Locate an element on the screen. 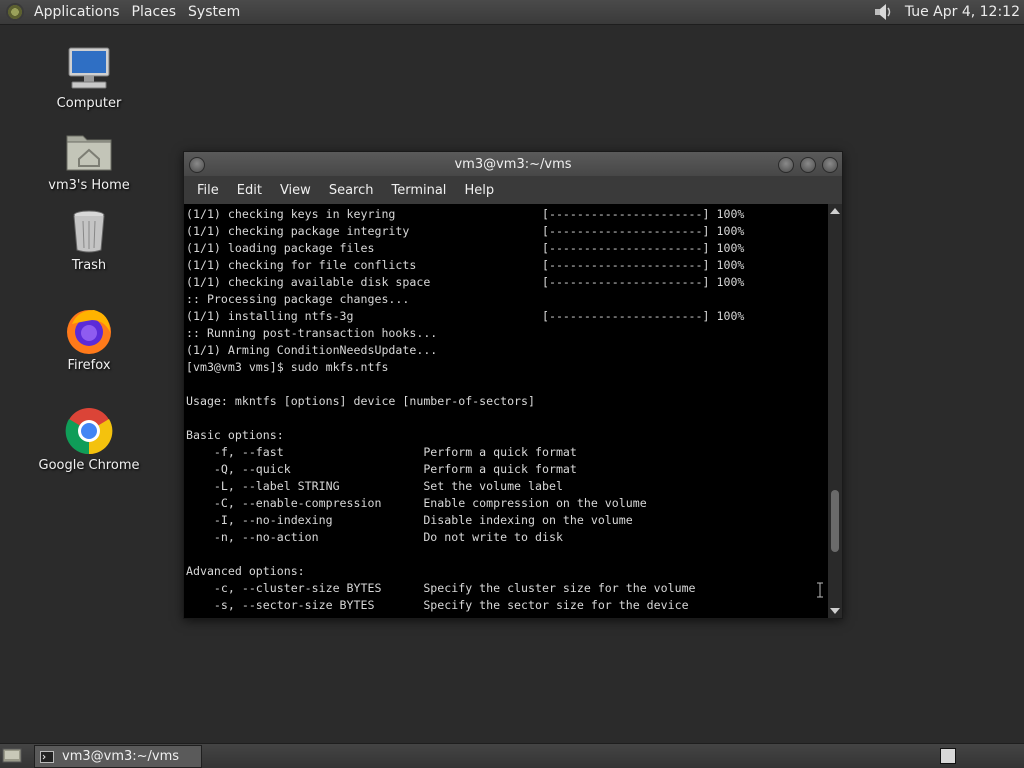 This screenshot has height=768, width=1024. desktop-icon-label: Trash is located at coordinates (89, 265).